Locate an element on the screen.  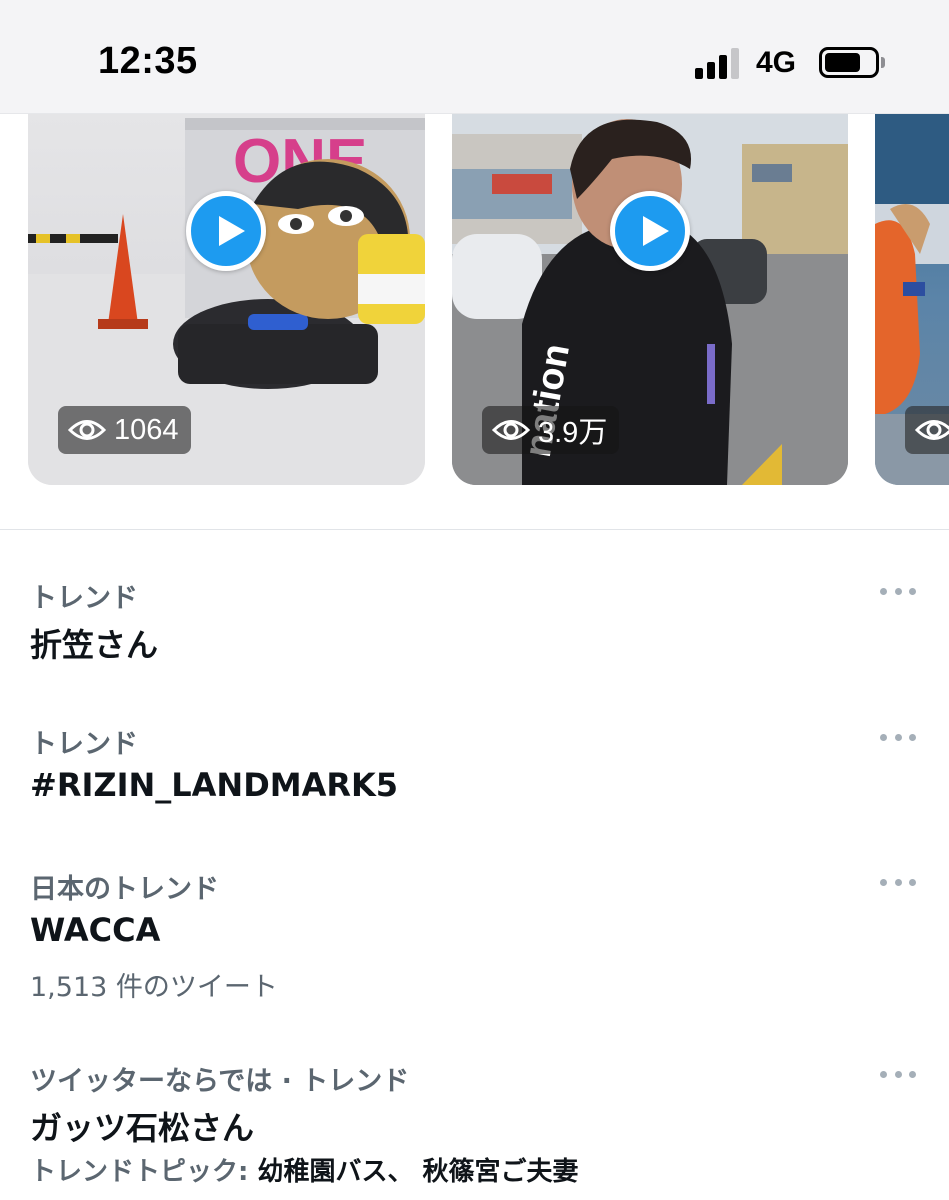
trend-title: WACCA is located at coordinates (95, 930).